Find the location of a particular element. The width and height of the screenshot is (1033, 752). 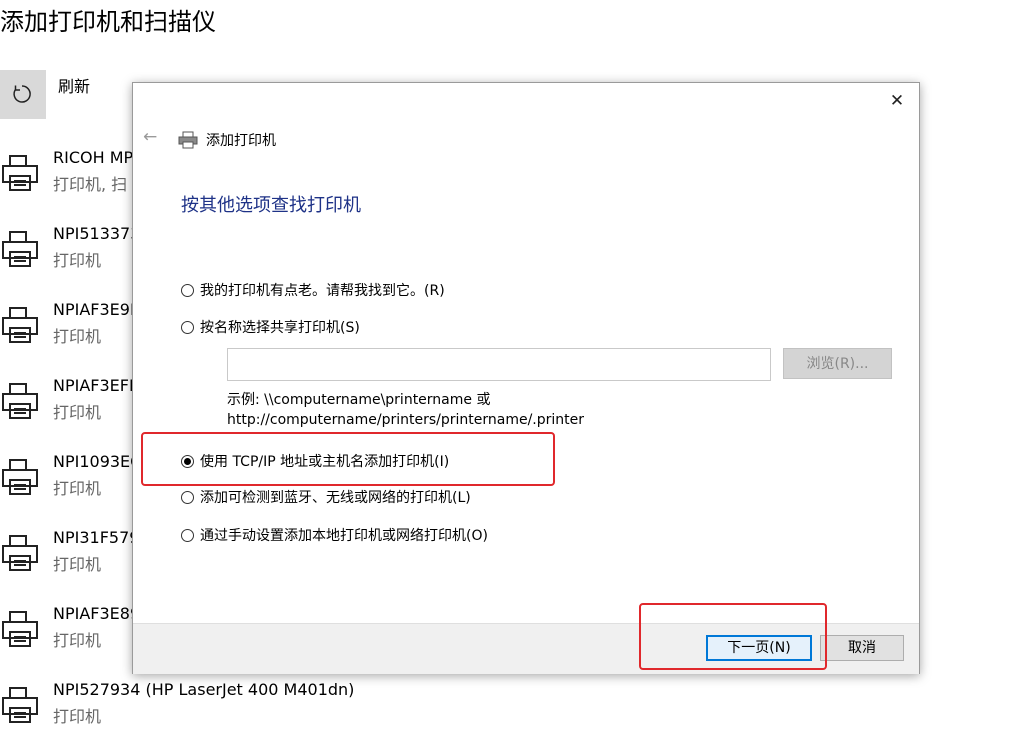

refresh-icon is located at coordinates (22, 94).